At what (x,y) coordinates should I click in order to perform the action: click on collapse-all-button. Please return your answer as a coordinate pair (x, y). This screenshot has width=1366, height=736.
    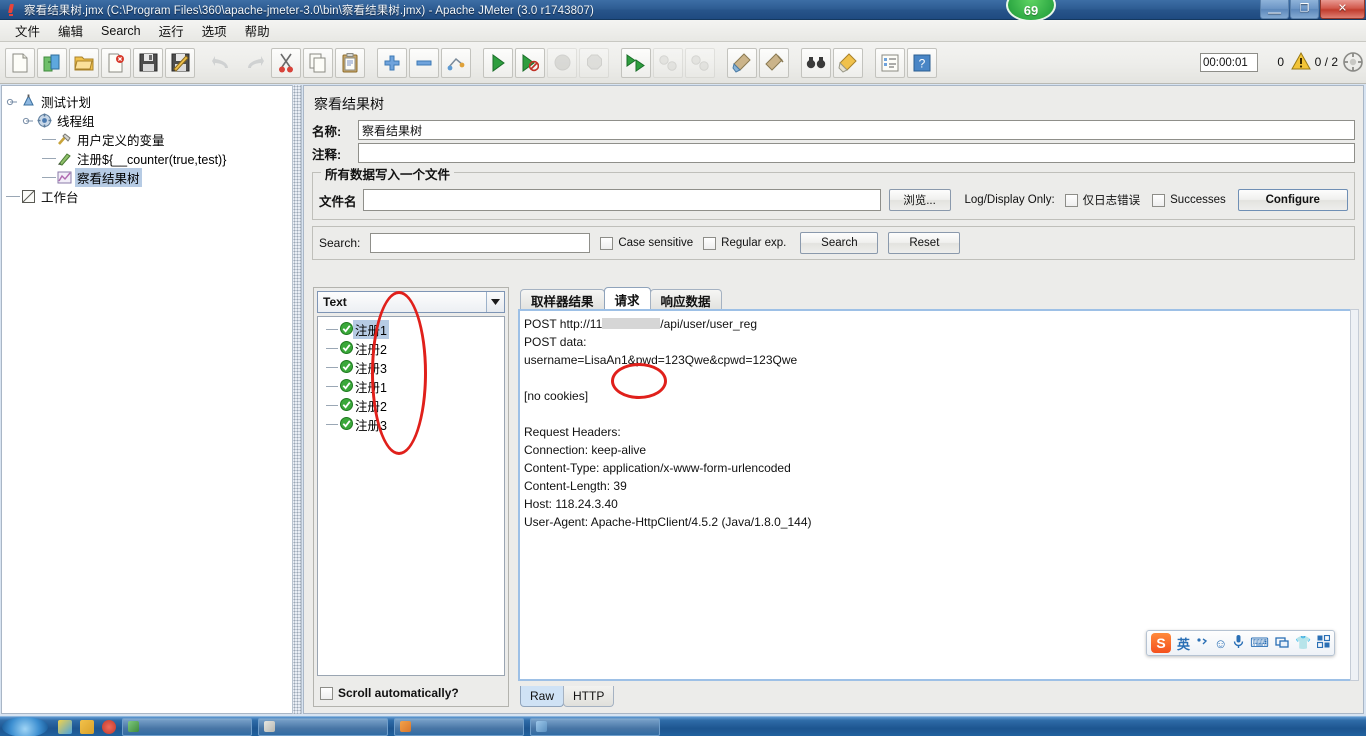
    Looking at the image, I should click on (424, 62).